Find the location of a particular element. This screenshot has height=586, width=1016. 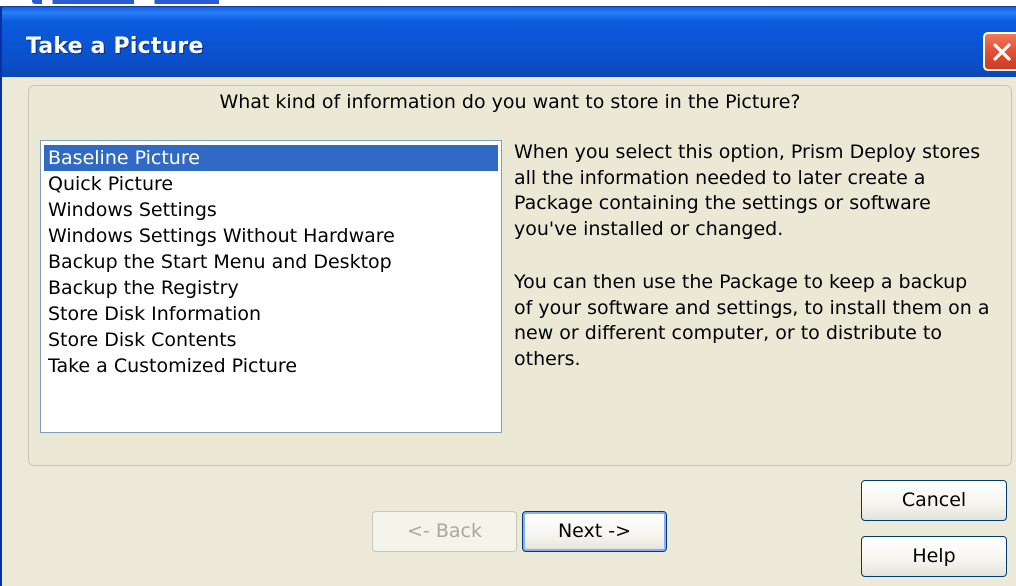

list-item: Take a Customized Picture is located at coordinates (271, 366).